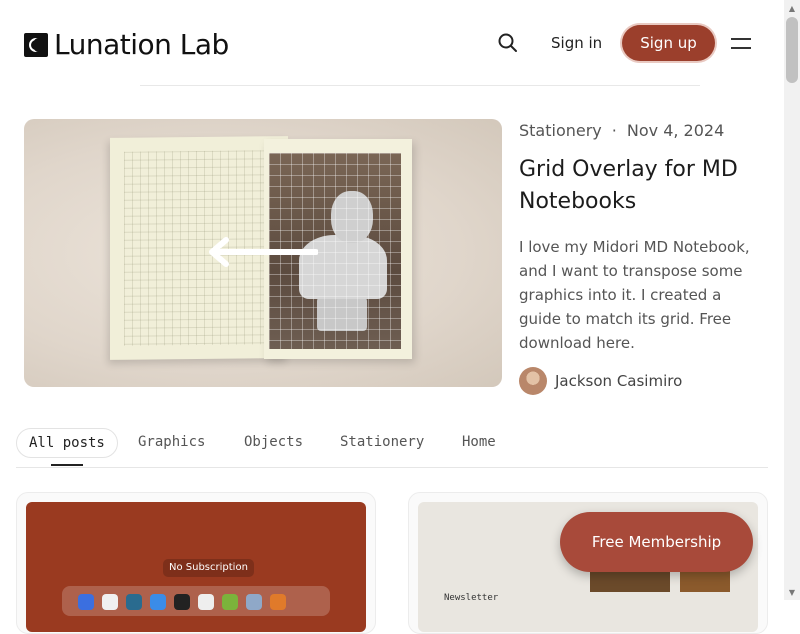  I want to click on post-card: No Subscription, so click(196, 563).